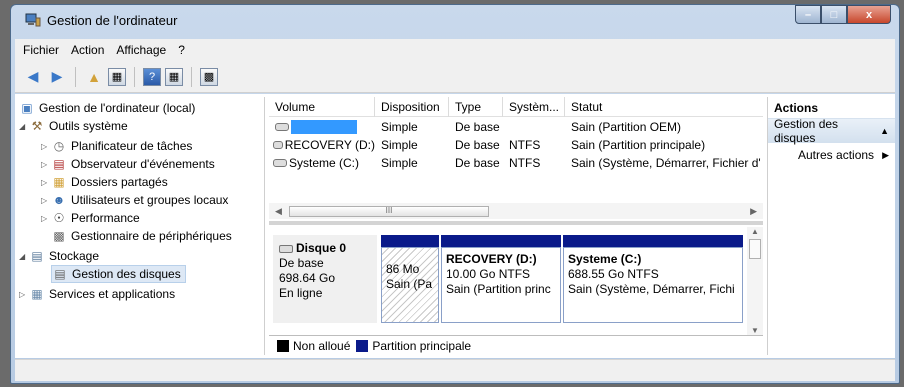  Describe the element at coordinates (516, 223) in the screenshot. I see `pane-splitter` at that location.